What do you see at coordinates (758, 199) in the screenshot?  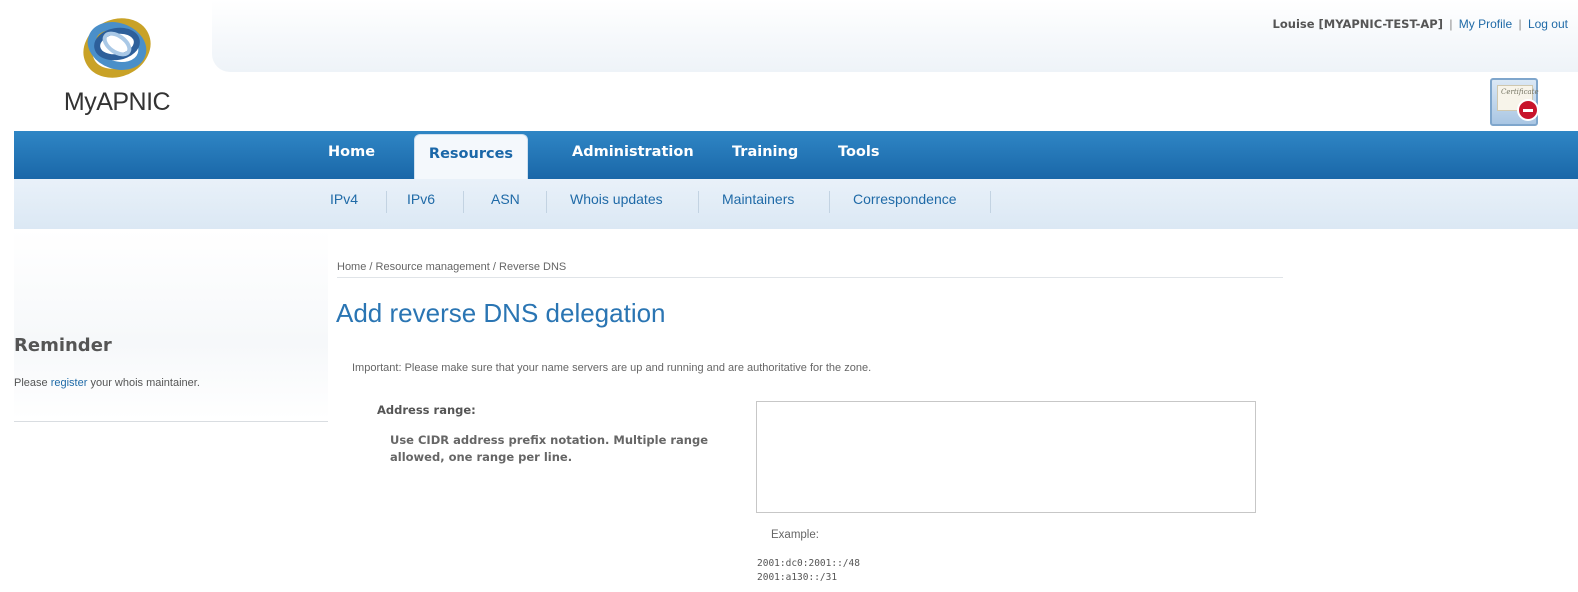 I see `subnav-maintainers: Maintainers` at bounding box center [758, 199].